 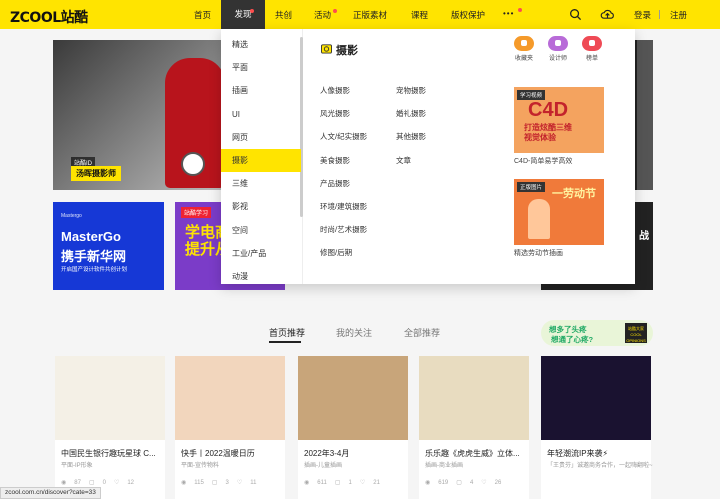 What do you see at coordinates (370, 15) in the screenshot?
I see `nav-stock-assets: 正版素材` at bounding box center [370, 15].